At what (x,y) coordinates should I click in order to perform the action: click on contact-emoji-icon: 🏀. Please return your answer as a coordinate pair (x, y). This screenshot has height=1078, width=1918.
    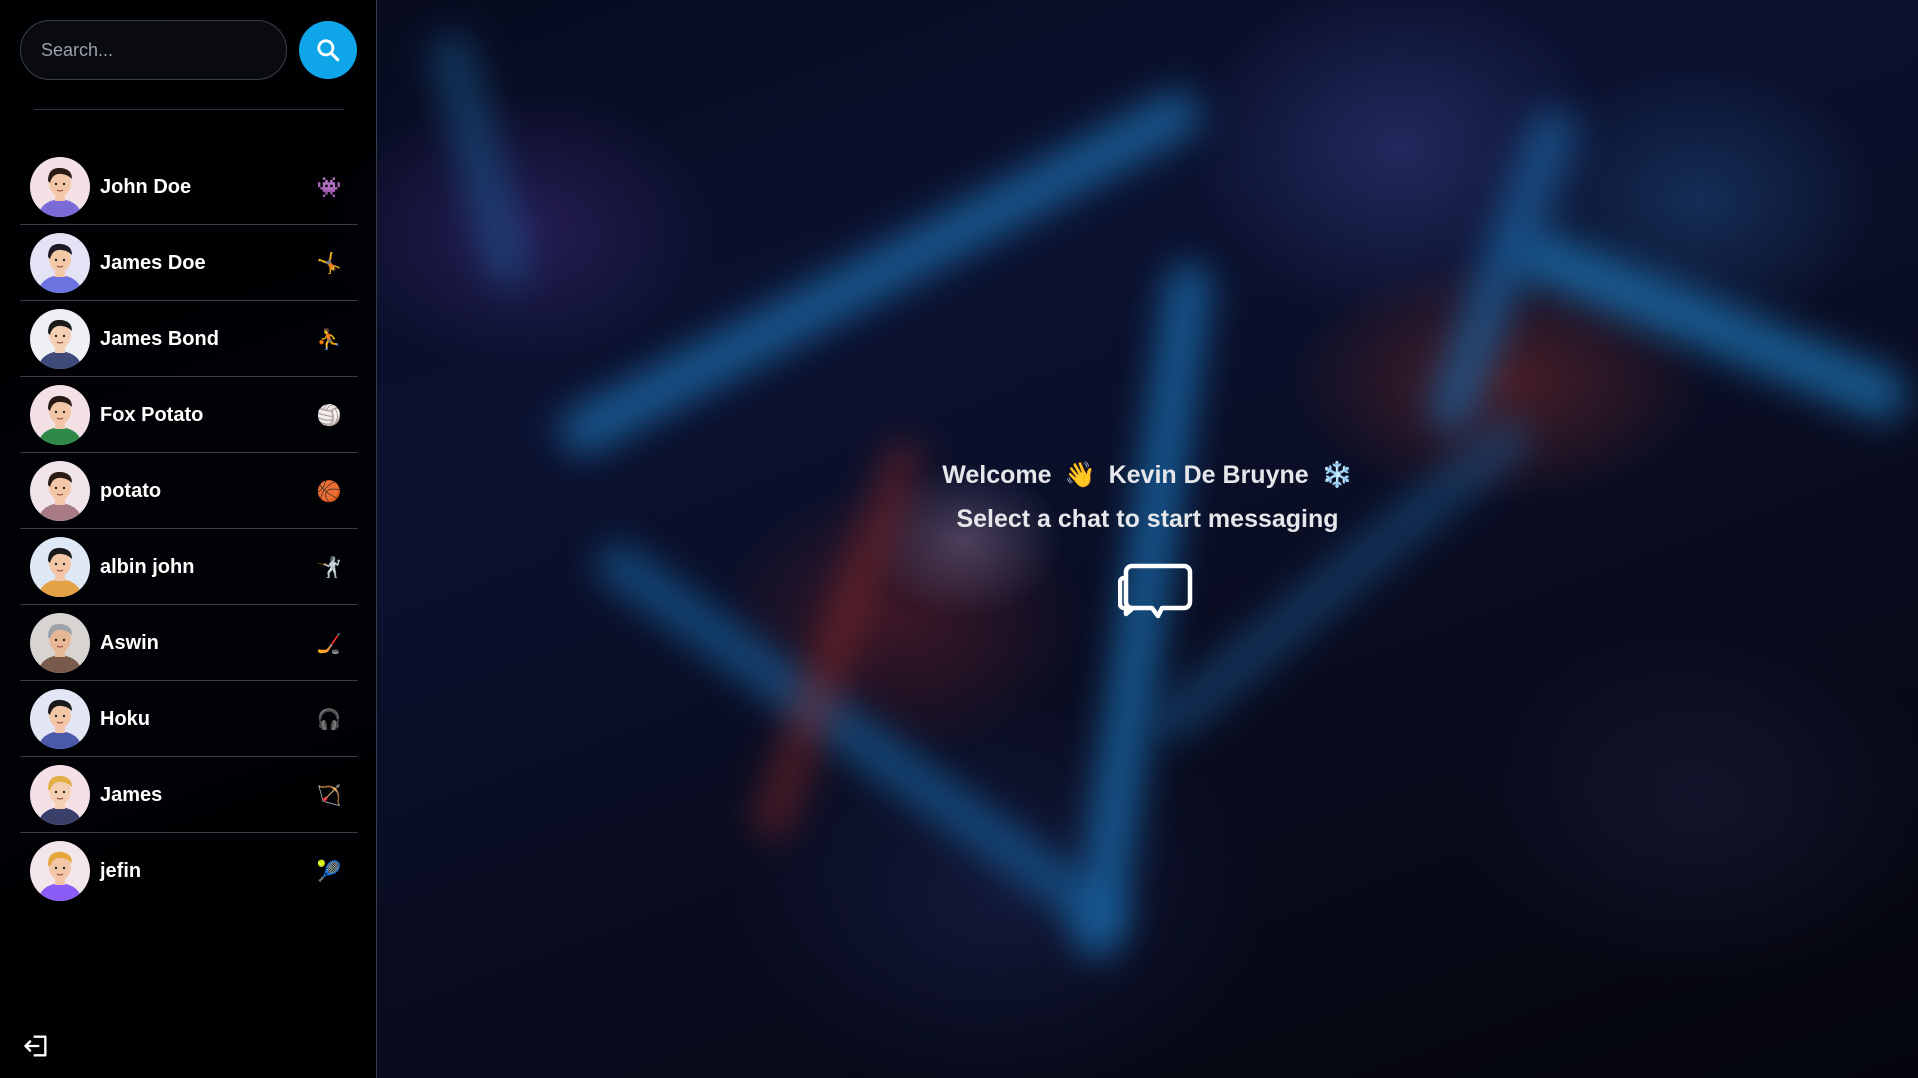
    Looking at the image, I should click on (329, 491).